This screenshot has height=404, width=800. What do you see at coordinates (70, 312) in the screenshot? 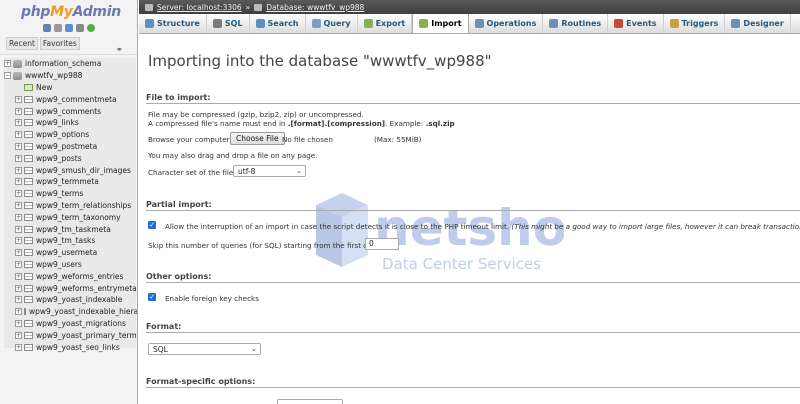
I see `tree-table-item: + wpw9_yoast_indexable_hiera` at bounding box center [70, 312].